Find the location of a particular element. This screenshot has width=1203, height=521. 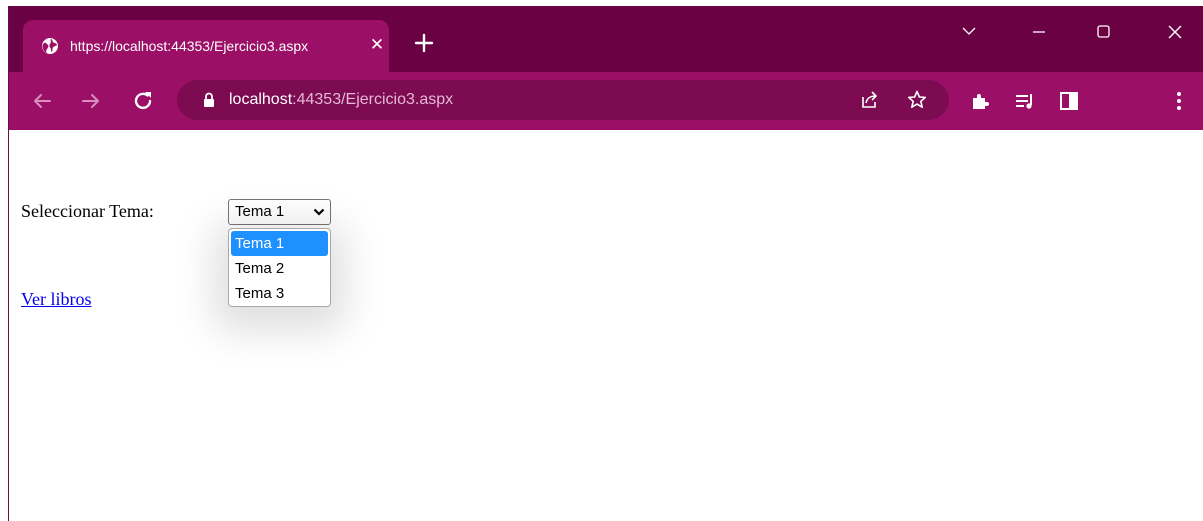

url-path: :44353/Ejercicio3.aspx is located at coordinates (373, 99).